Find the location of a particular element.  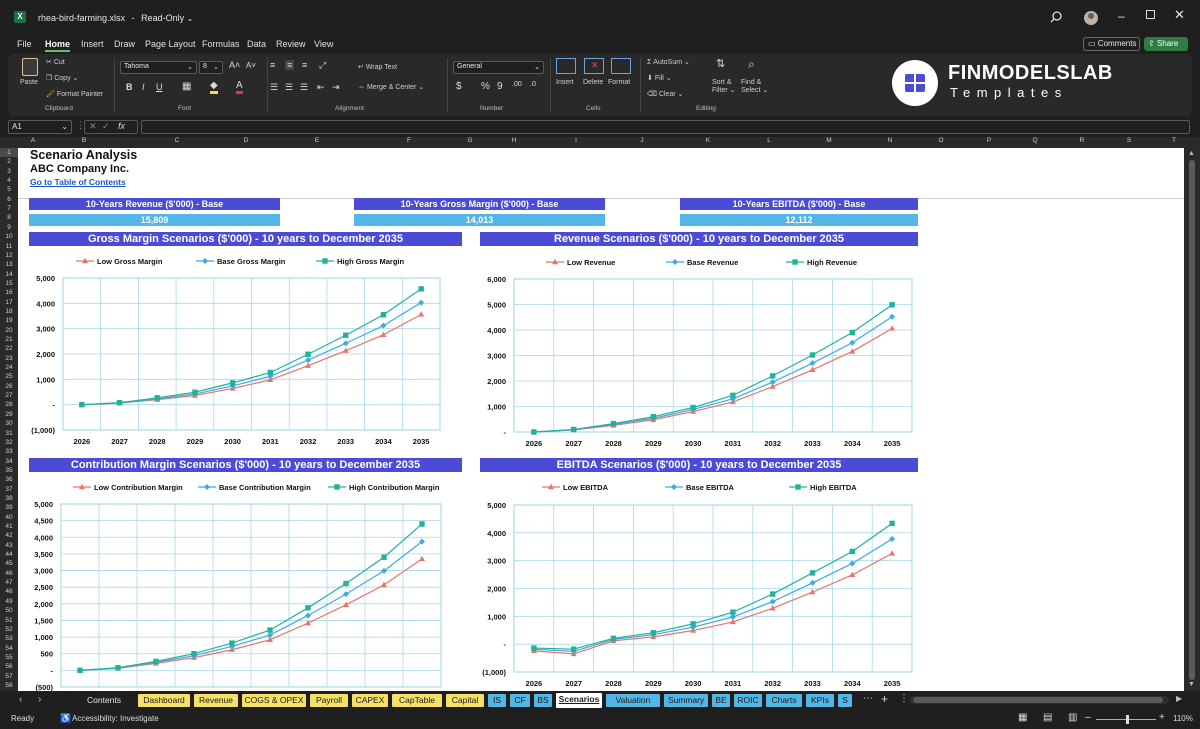

tab-capex: CAPEX is located at coordinates (370, 700).